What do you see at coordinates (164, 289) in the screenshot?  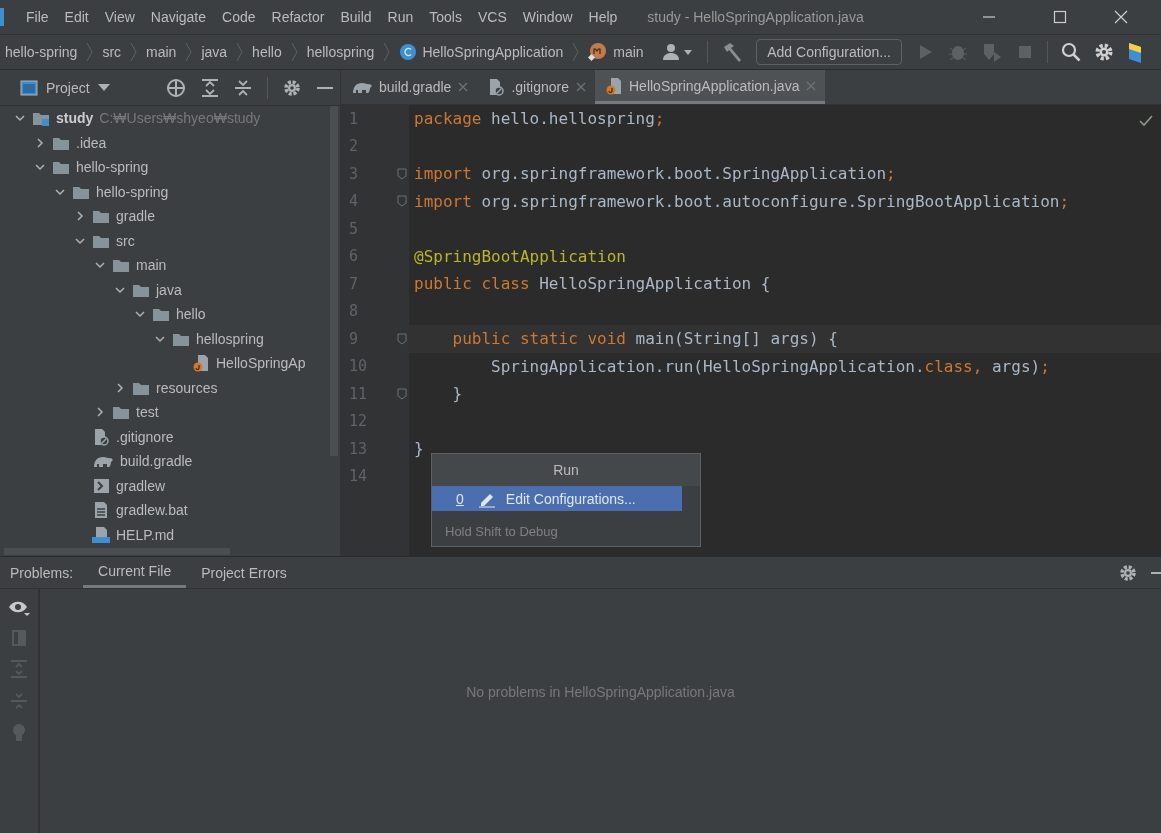 I see `tree-item: java` at bounding box center [164, 289].